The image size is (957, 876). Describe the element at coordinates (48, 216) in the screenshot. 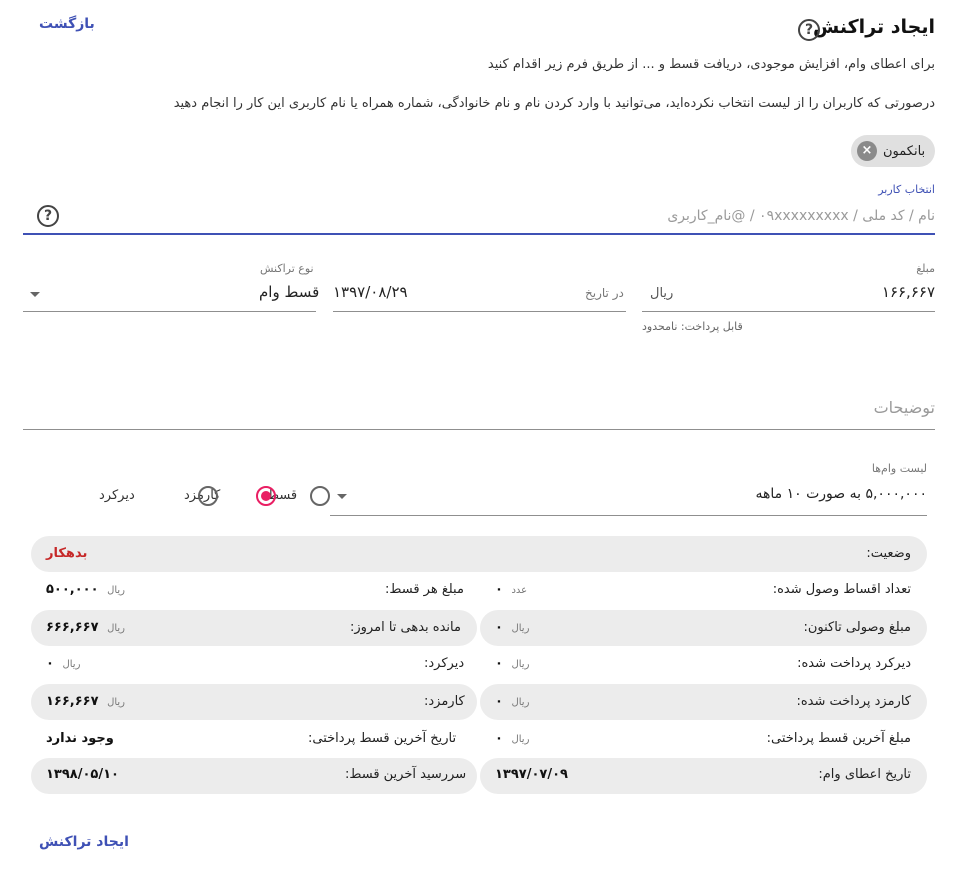

I see `user-help-icon: ?` at that location.